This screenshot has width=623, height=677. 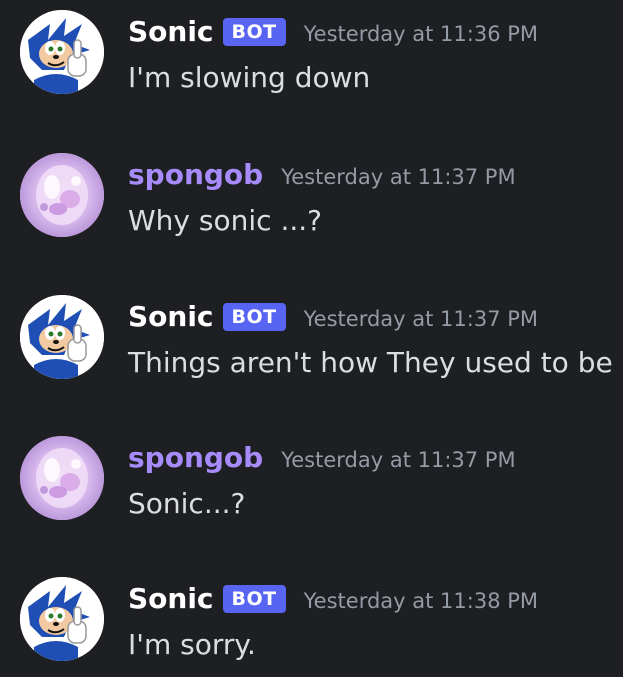 I want to click on message-header: Sonic BOT Yesterday at 11:37 PM, so click(x=333, y=317).